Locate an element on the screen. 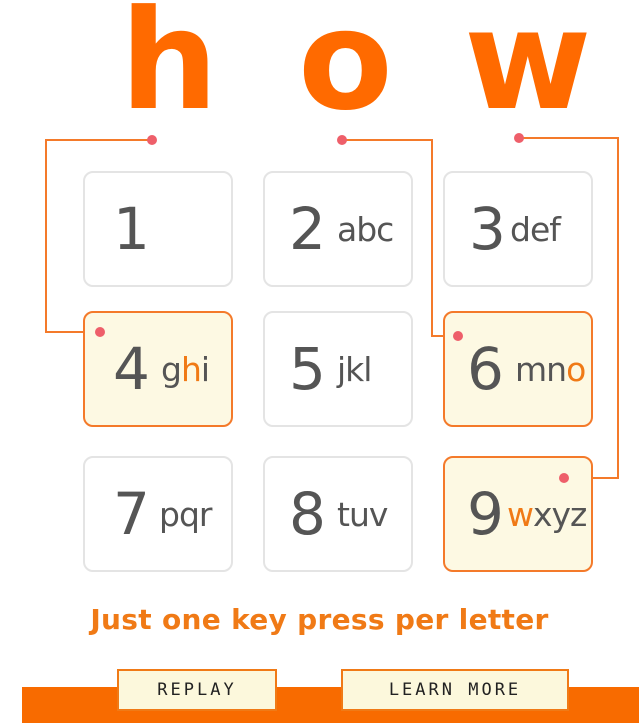  key-3: 3 def is located at coordinates (518, 229).